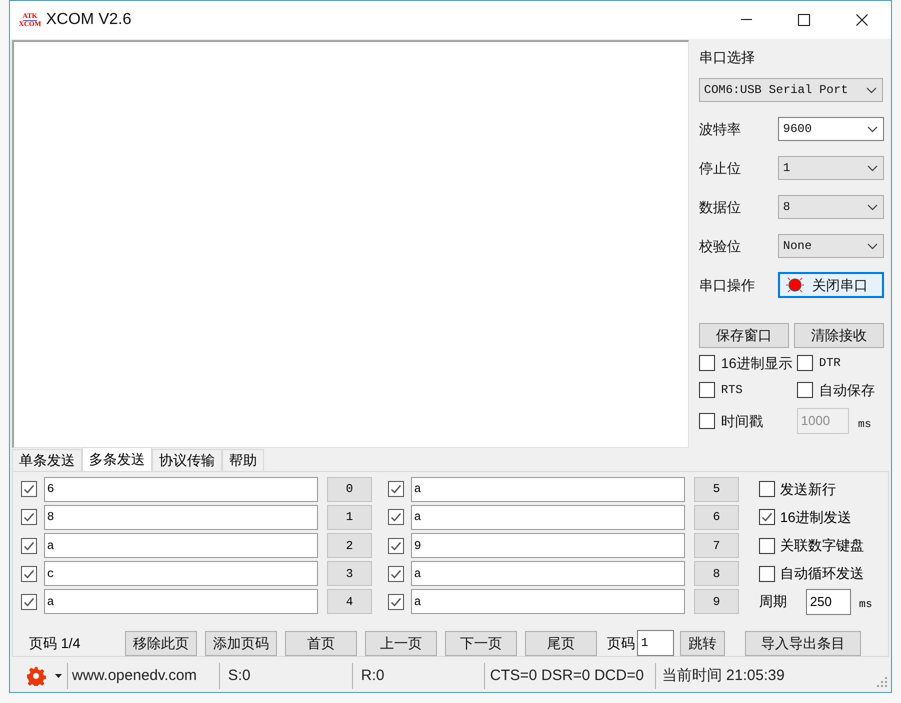 The height and width of the screenshot is (703, 901). Describe the element at coordinates (773, 602) in the screenshot. I see `period-label: 周期` at that location.